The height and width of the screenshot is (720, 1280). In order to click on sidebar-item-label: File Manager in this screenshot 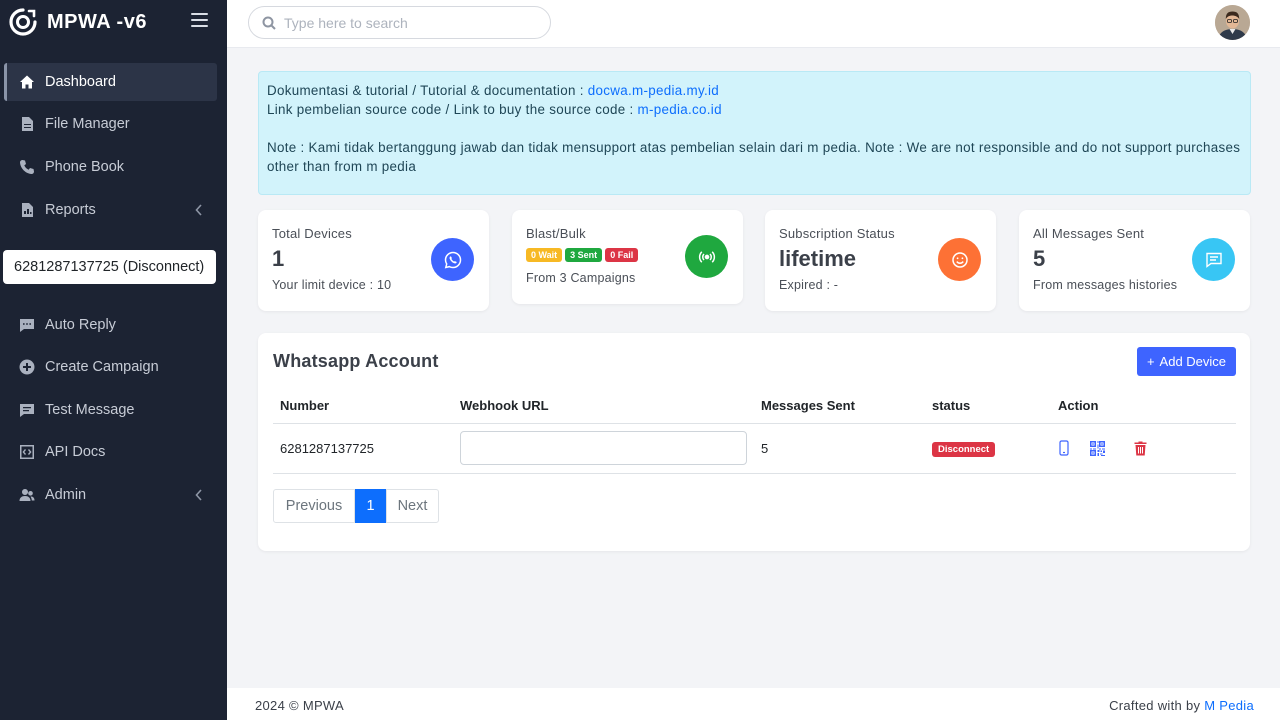, I will do `click(87, 124)`.